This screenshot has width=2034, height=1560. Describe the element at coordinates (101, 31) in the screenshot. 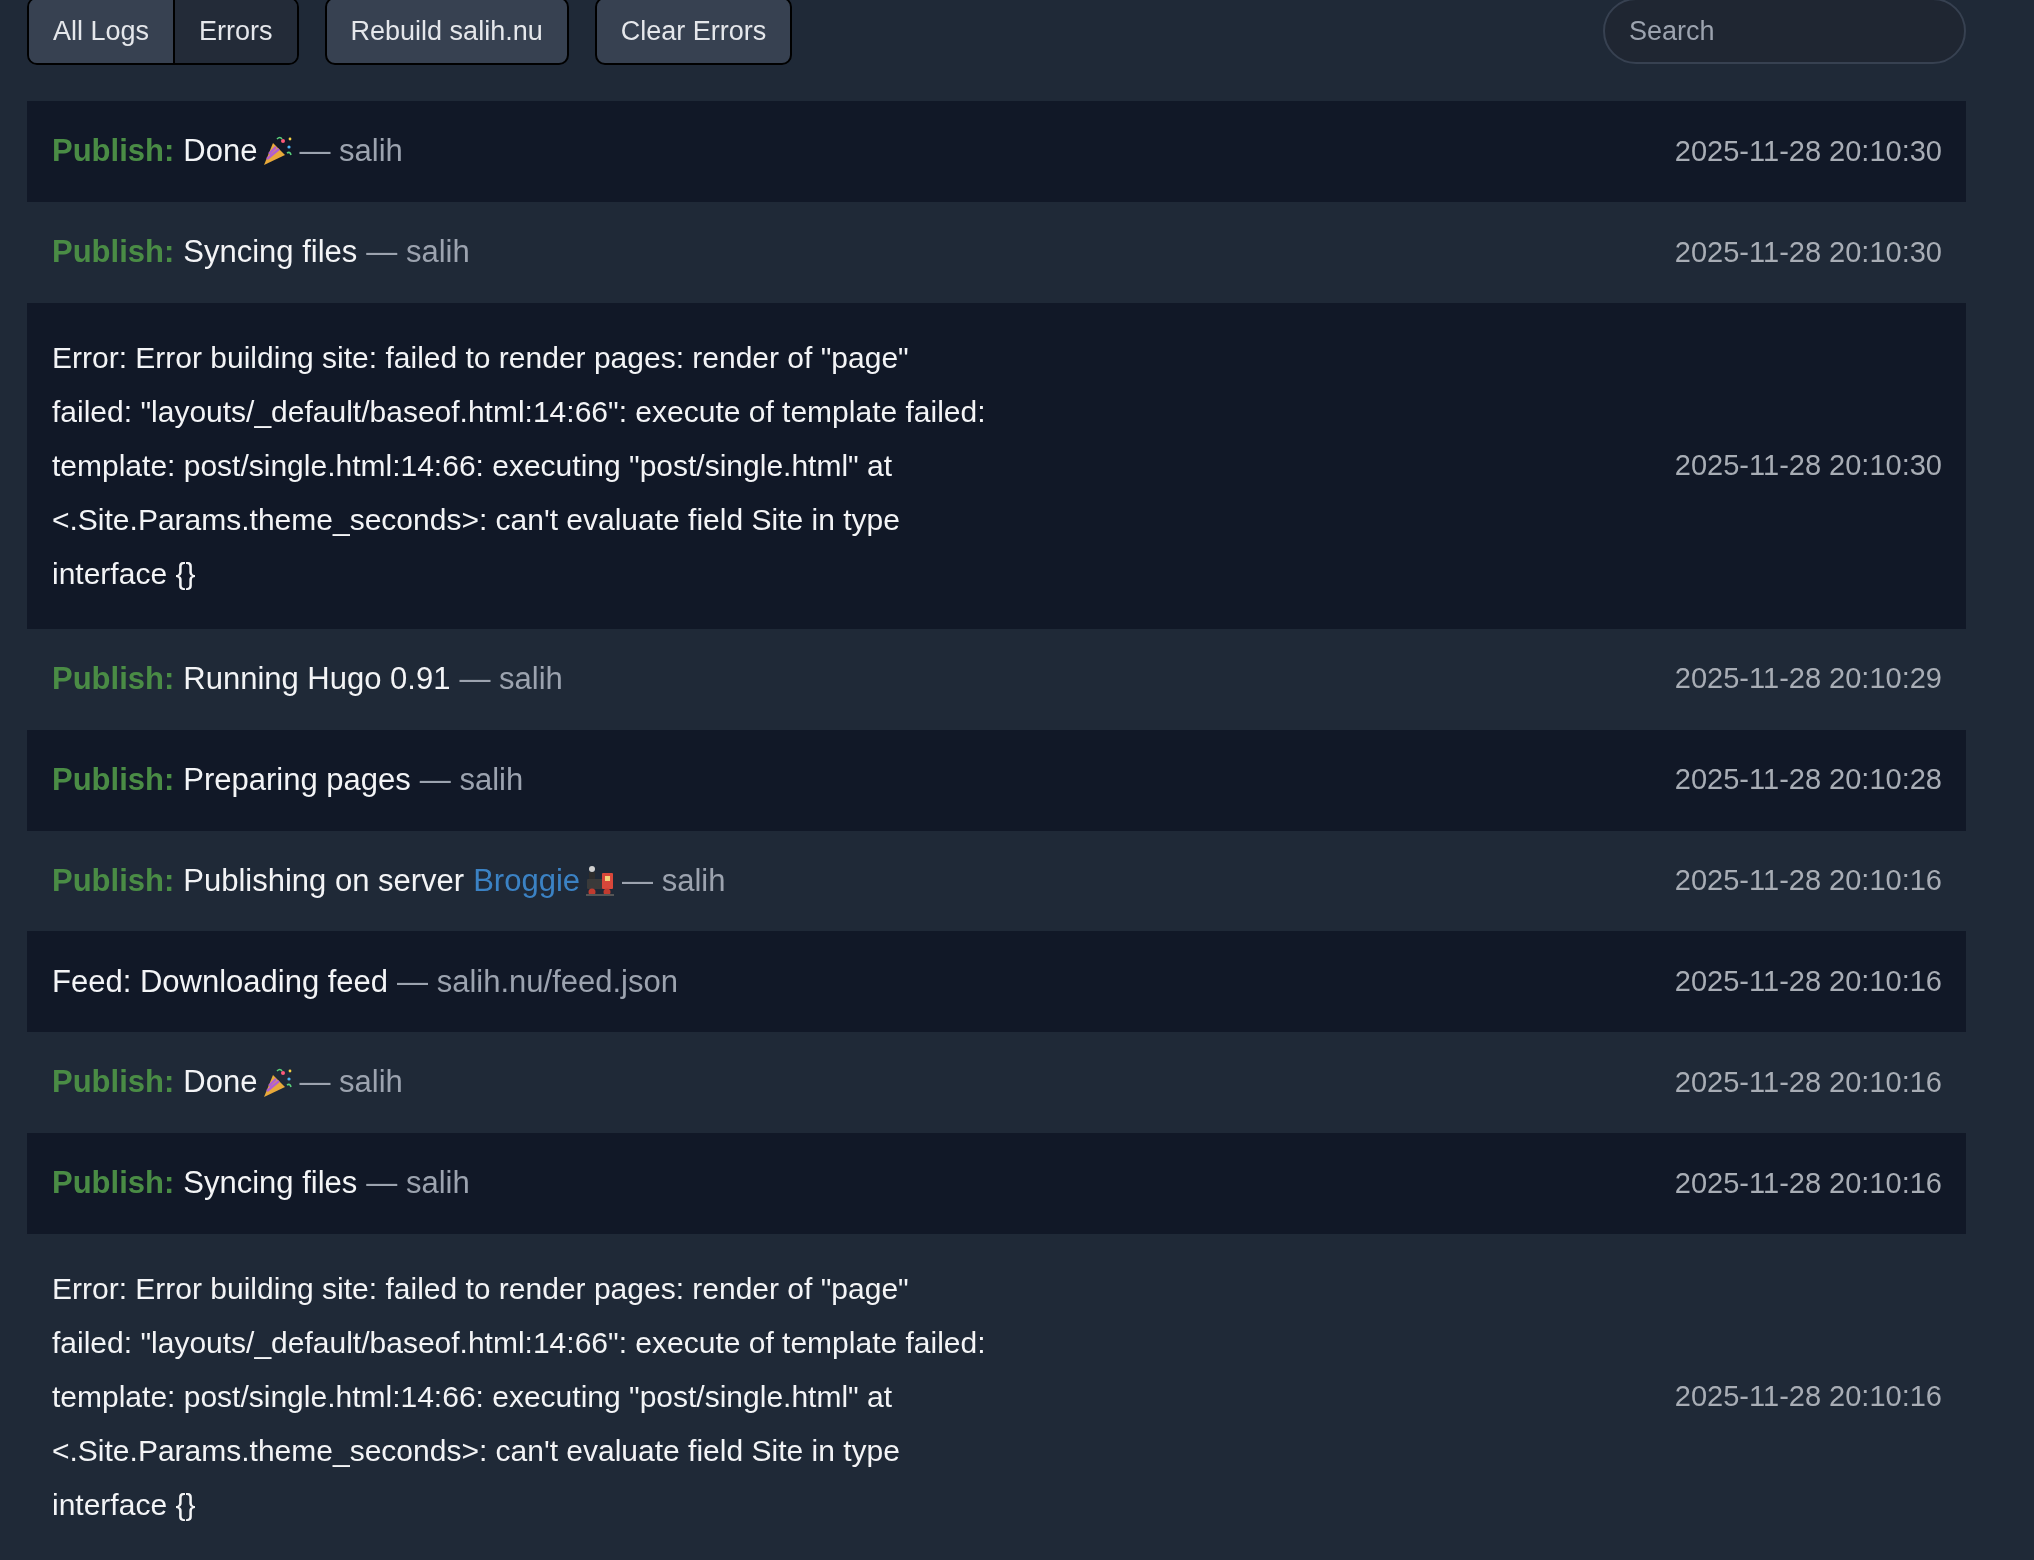

I see `filter-tab: All Logs` at that location.